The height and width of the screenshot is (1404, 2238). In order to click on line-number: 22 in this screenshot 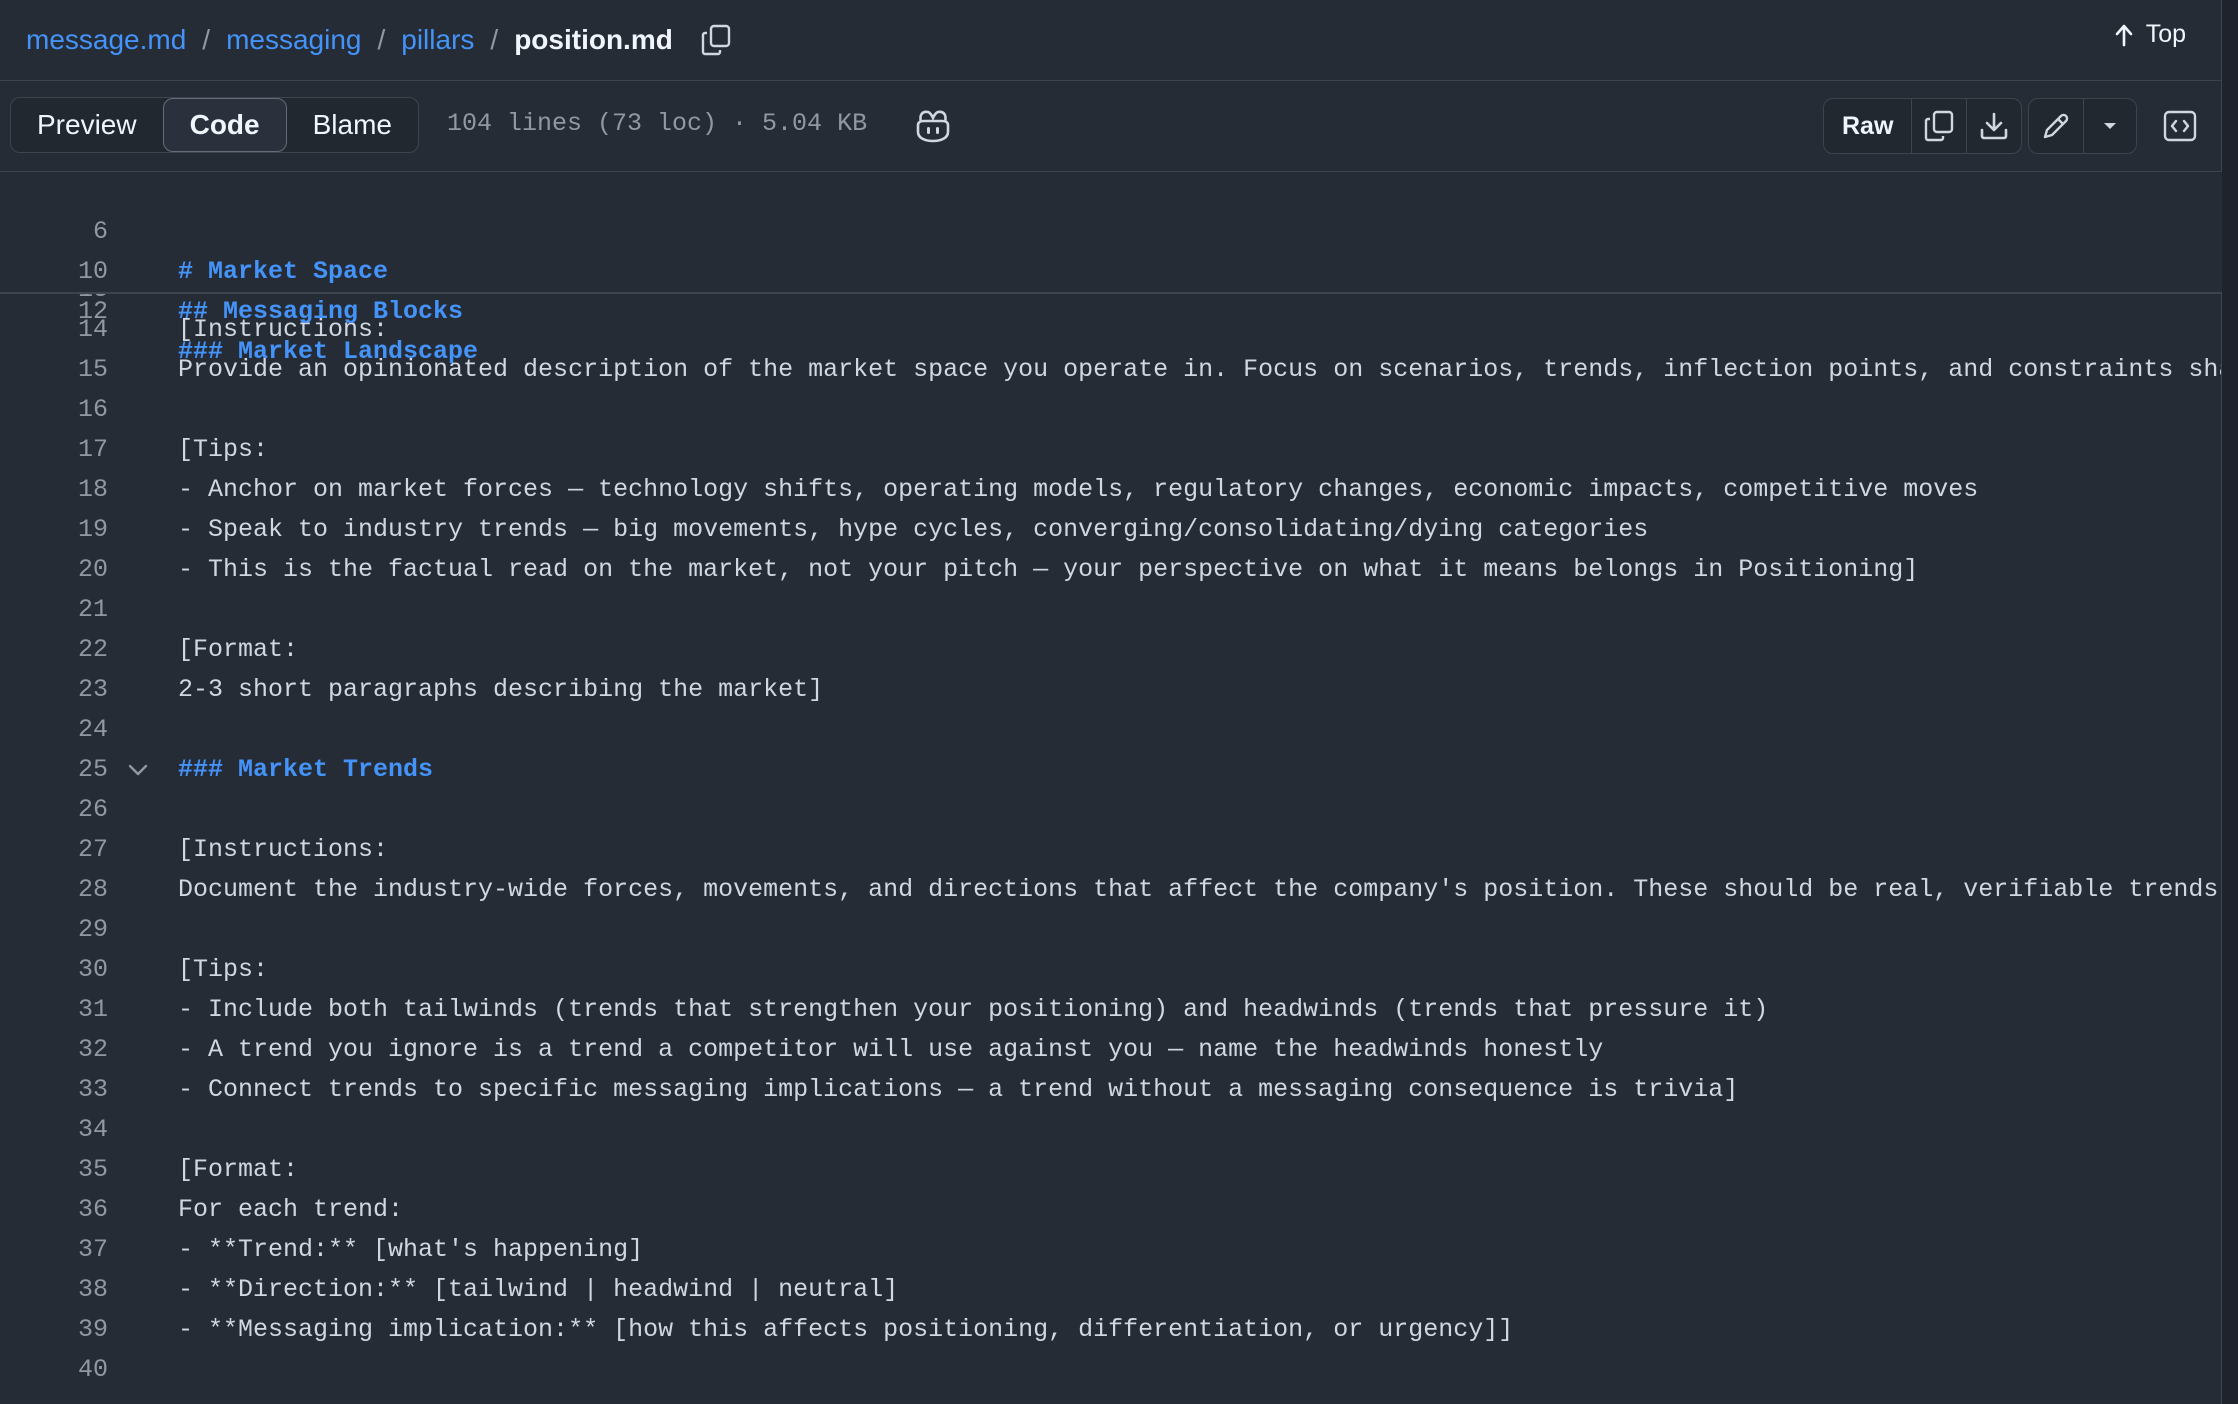, I will do `click(79, 650)`.